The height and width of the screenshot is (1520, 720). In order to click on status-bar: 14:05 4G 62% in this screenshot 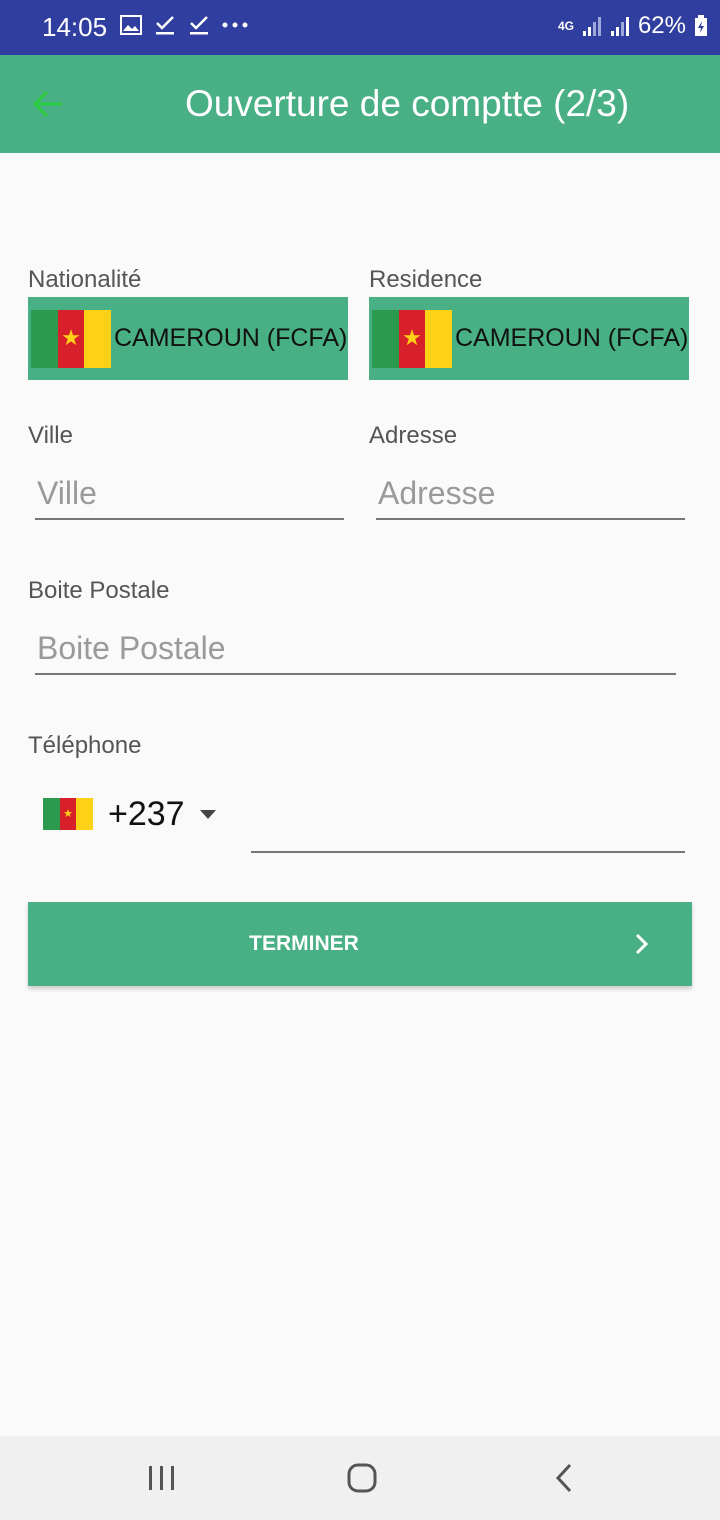, I will do `click(360, 27)`.